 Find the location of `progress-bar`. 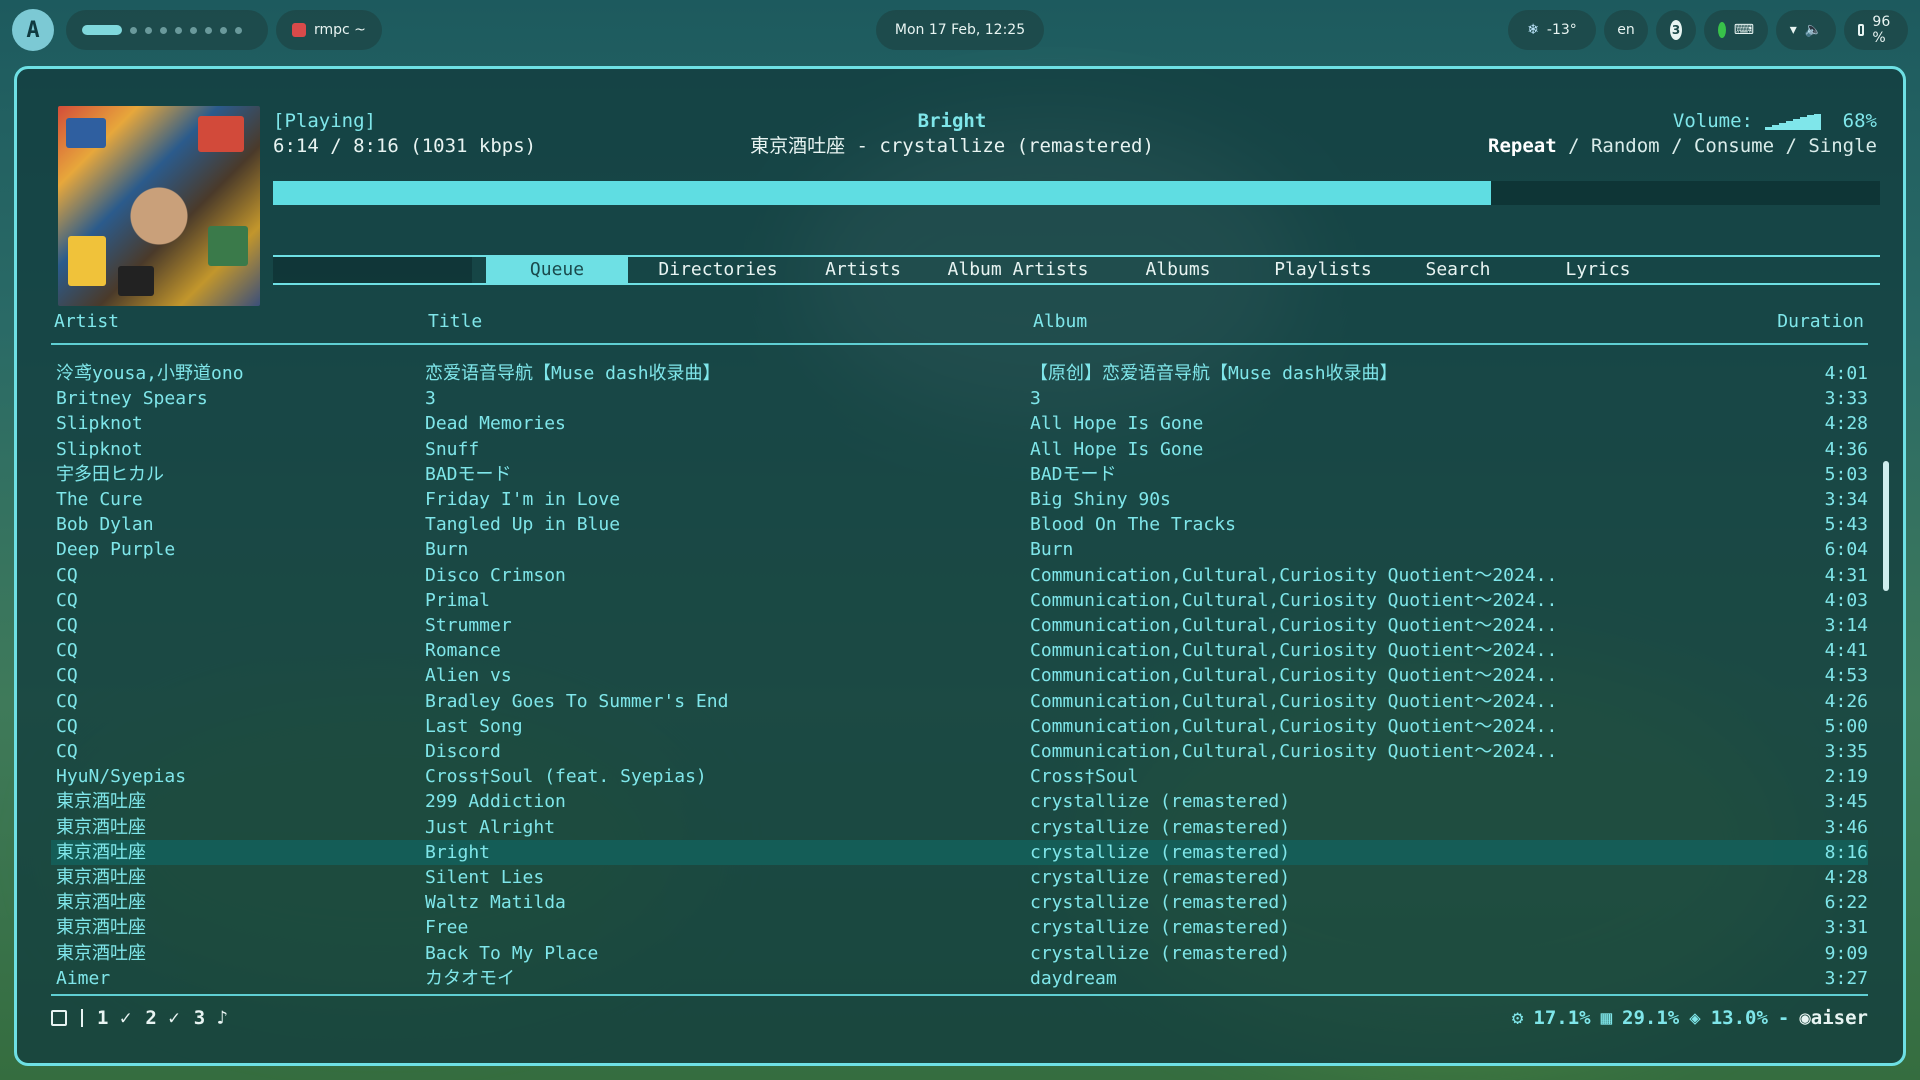

progress-bar is located at coordinates (1076, 193).